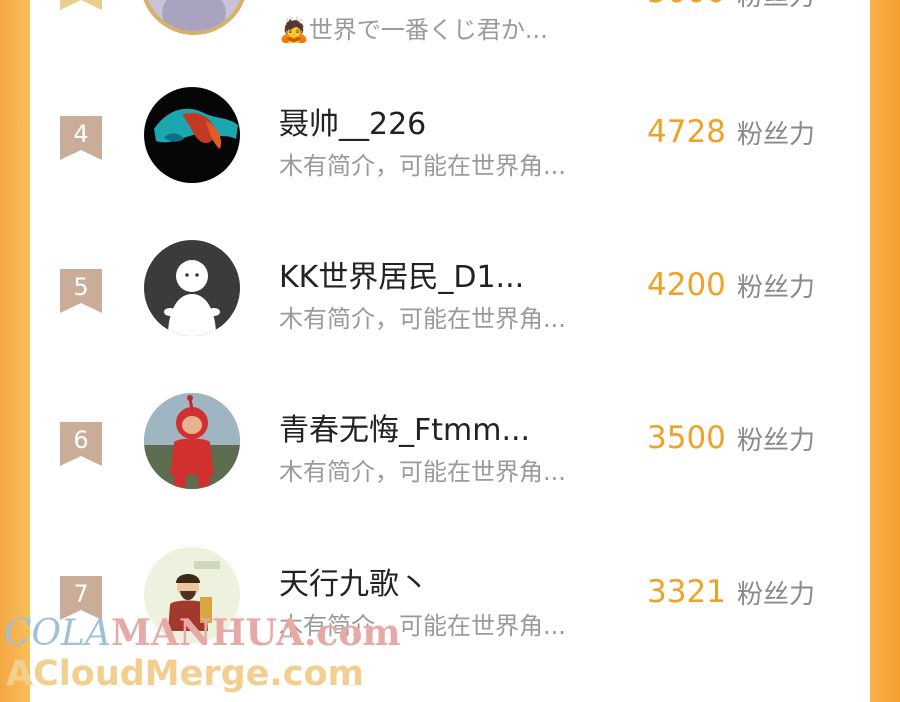 Image resolution: width=900 pixels, height=702 pixels. I want to click on rank-badge: 4, so click(81, 138).